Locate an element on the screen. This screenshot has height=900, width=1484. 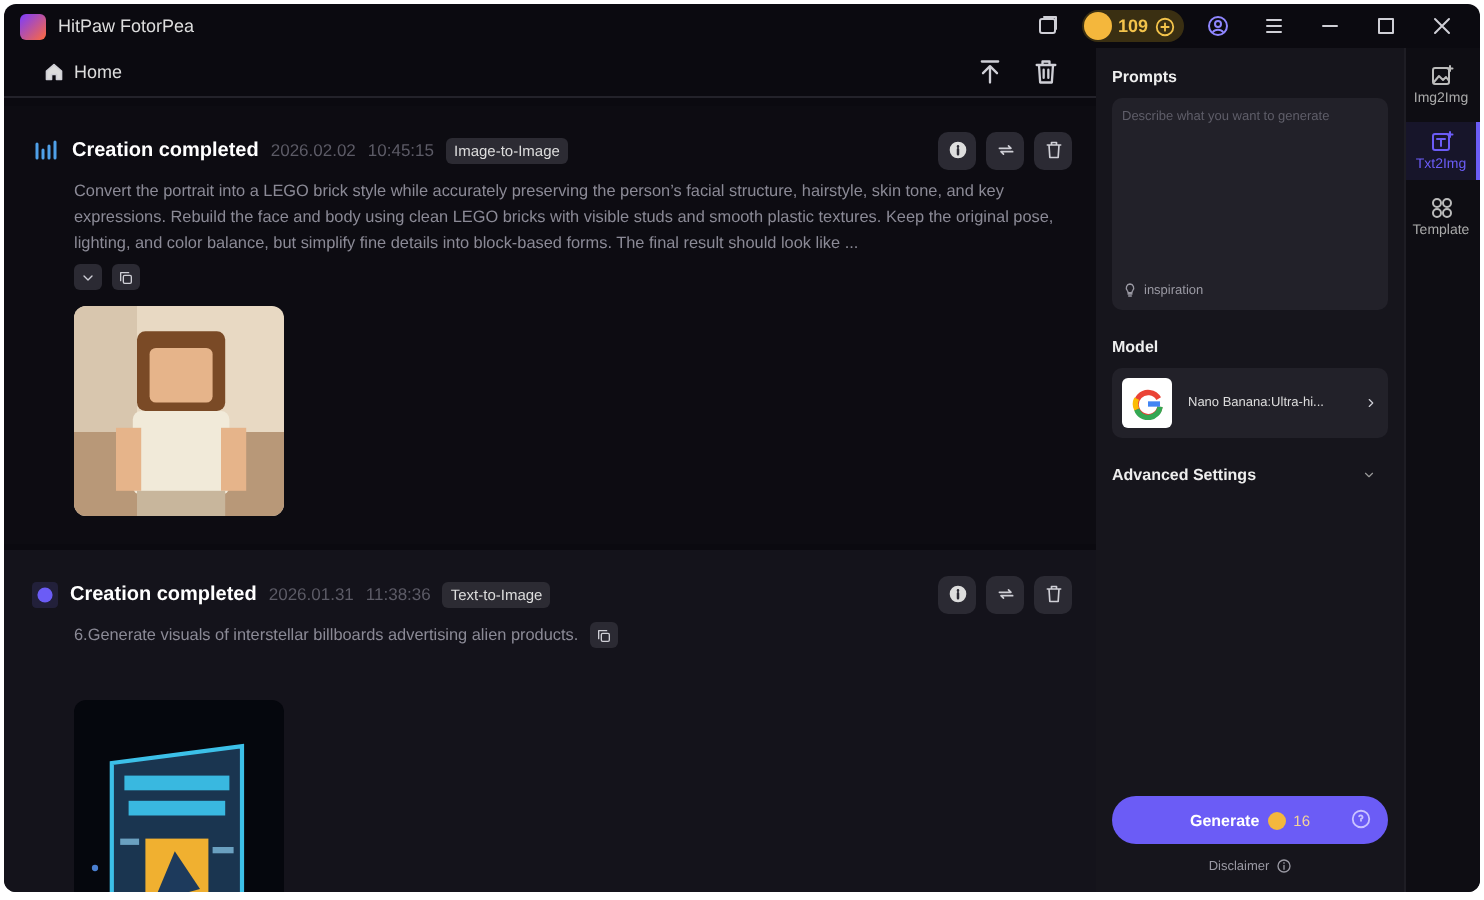
credits-badge: 109 is located at coordinates (1132, 26).